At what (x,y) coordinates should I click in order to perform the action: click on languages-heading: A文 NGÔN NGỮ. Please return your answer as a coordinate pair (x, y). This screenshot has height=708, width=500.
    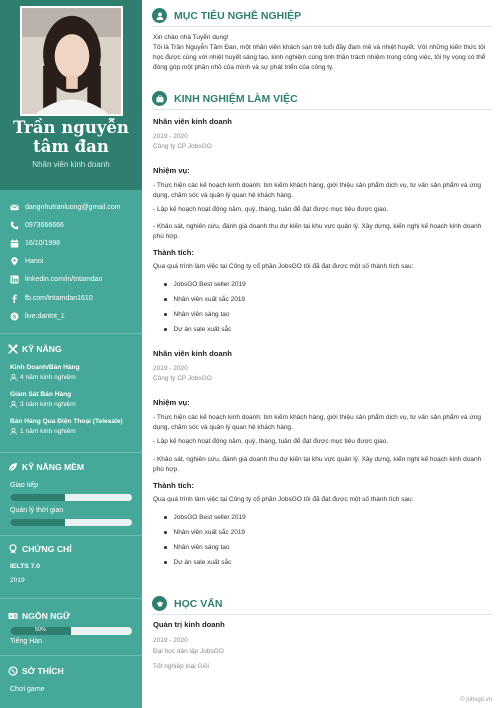
    Looking at the image, I should click on (39, 616).